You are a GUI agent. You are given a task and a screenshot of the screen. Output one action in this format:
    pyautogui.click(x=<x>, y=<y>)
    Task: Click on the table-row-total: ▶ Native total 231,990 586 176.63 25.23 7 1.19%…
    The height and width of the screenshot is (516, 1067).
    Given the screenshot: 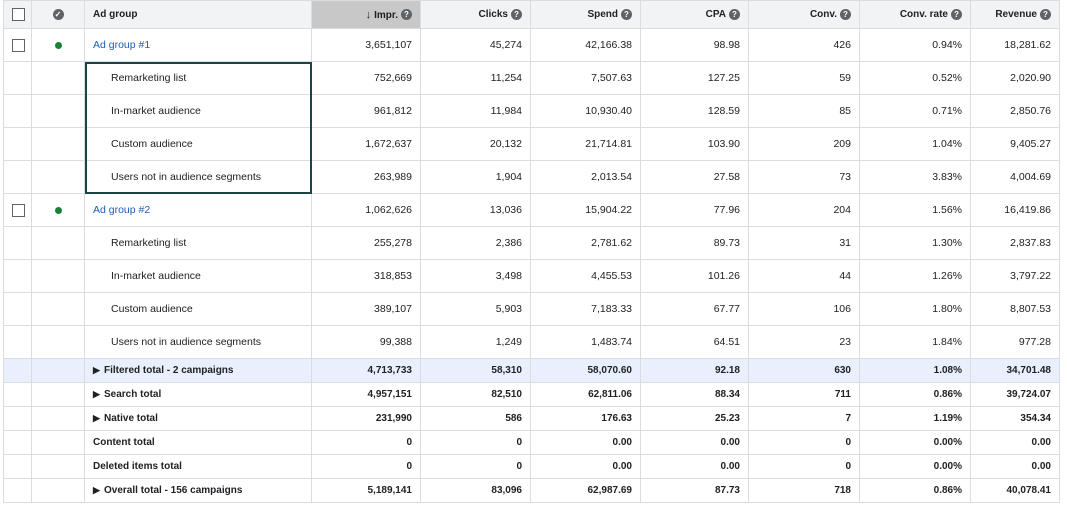 What is the action you would take?
    pyautogui.click(x=531, y=418)
    